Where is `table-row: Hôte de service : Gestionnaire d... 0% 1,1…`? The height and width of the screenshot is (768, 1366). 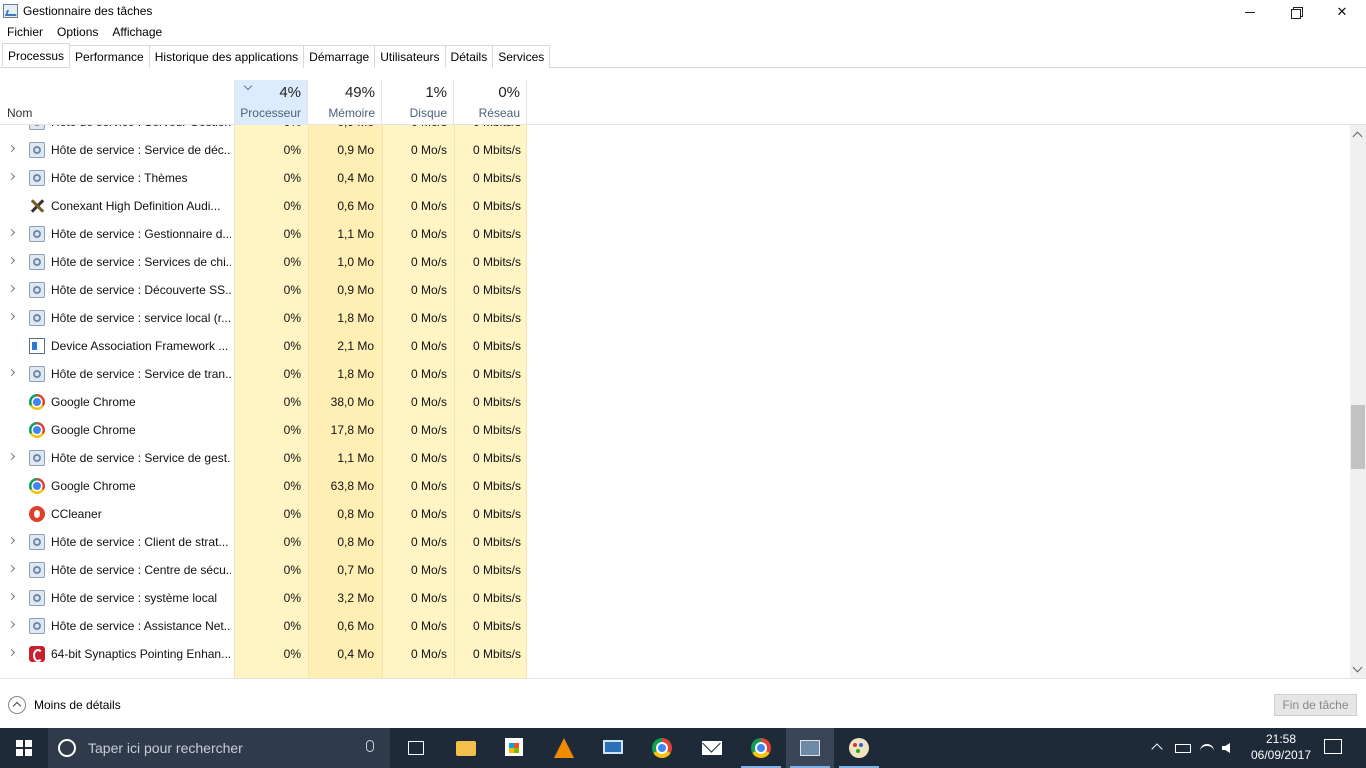 table-row: Hôte de service : Gestionnaire d... 0% 1,1… is located at coordinates (675, 234).